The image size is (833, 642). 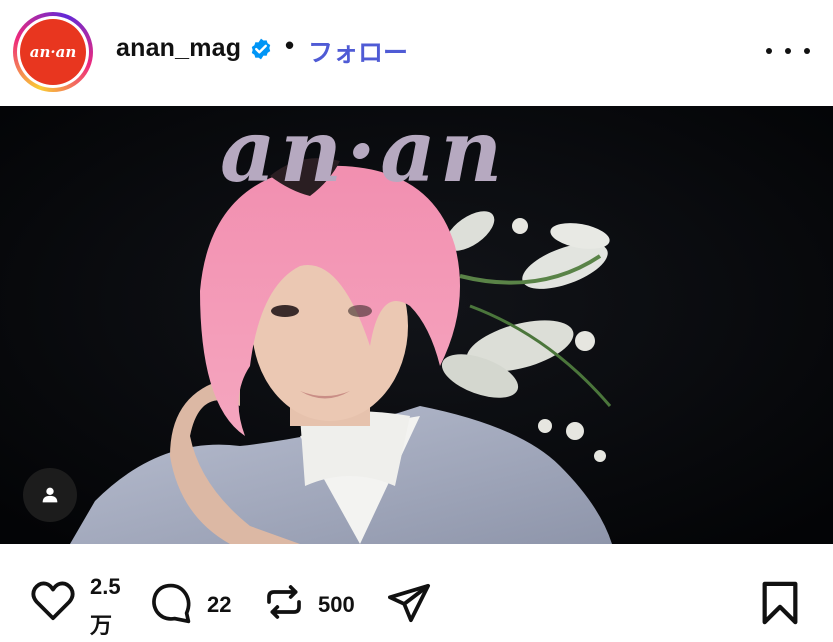 What do you see at coordinates (336, 604) in the screenshot?
I see `repost-count: 500` at bounding box center [336, 604].